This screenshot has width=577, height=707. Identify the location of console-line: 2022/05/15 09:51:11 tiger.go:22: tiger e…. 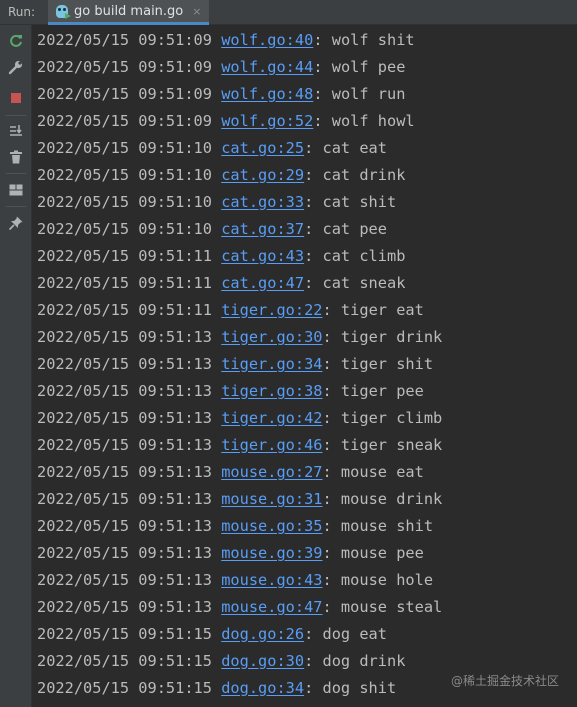
(230, 310).